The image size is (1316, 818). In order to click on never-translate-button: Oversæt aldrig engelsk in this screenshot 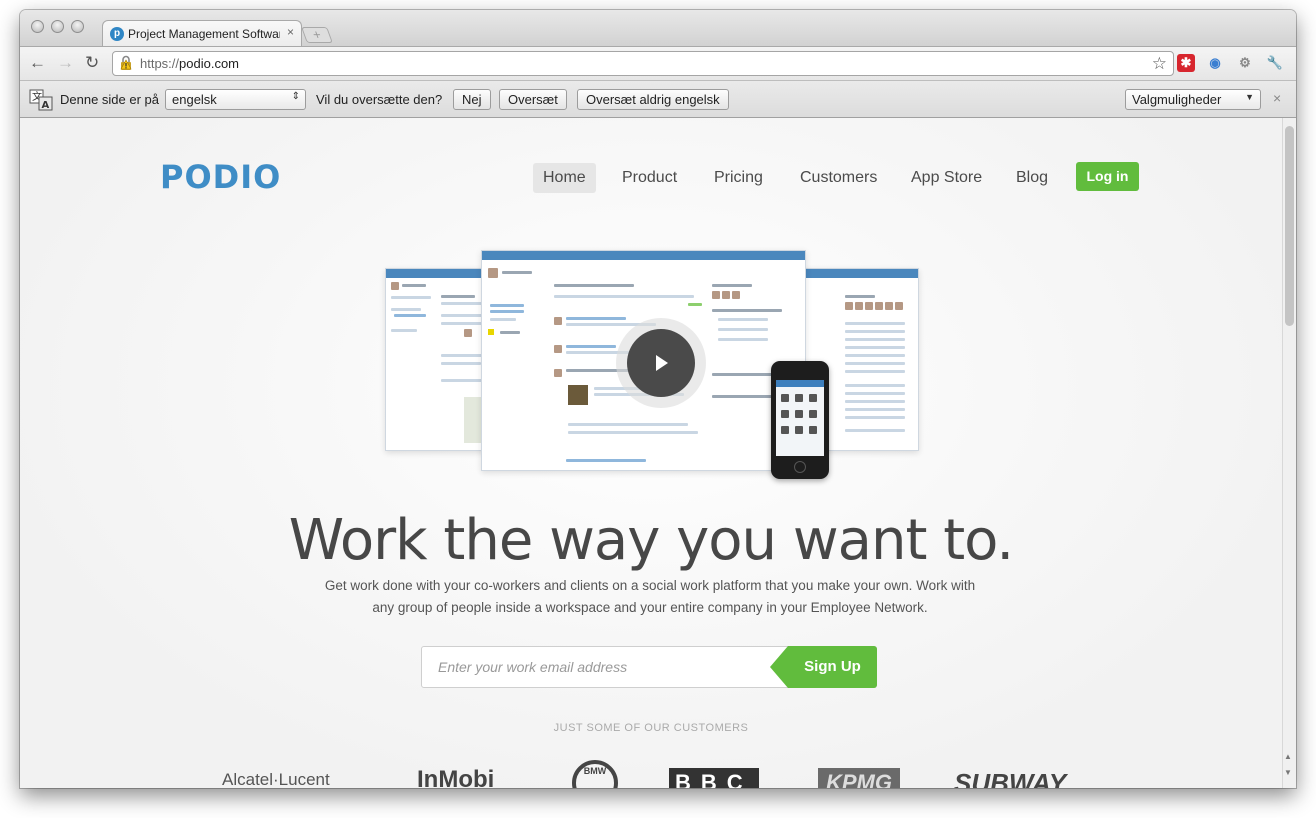, I will do `click(653, 99)`.